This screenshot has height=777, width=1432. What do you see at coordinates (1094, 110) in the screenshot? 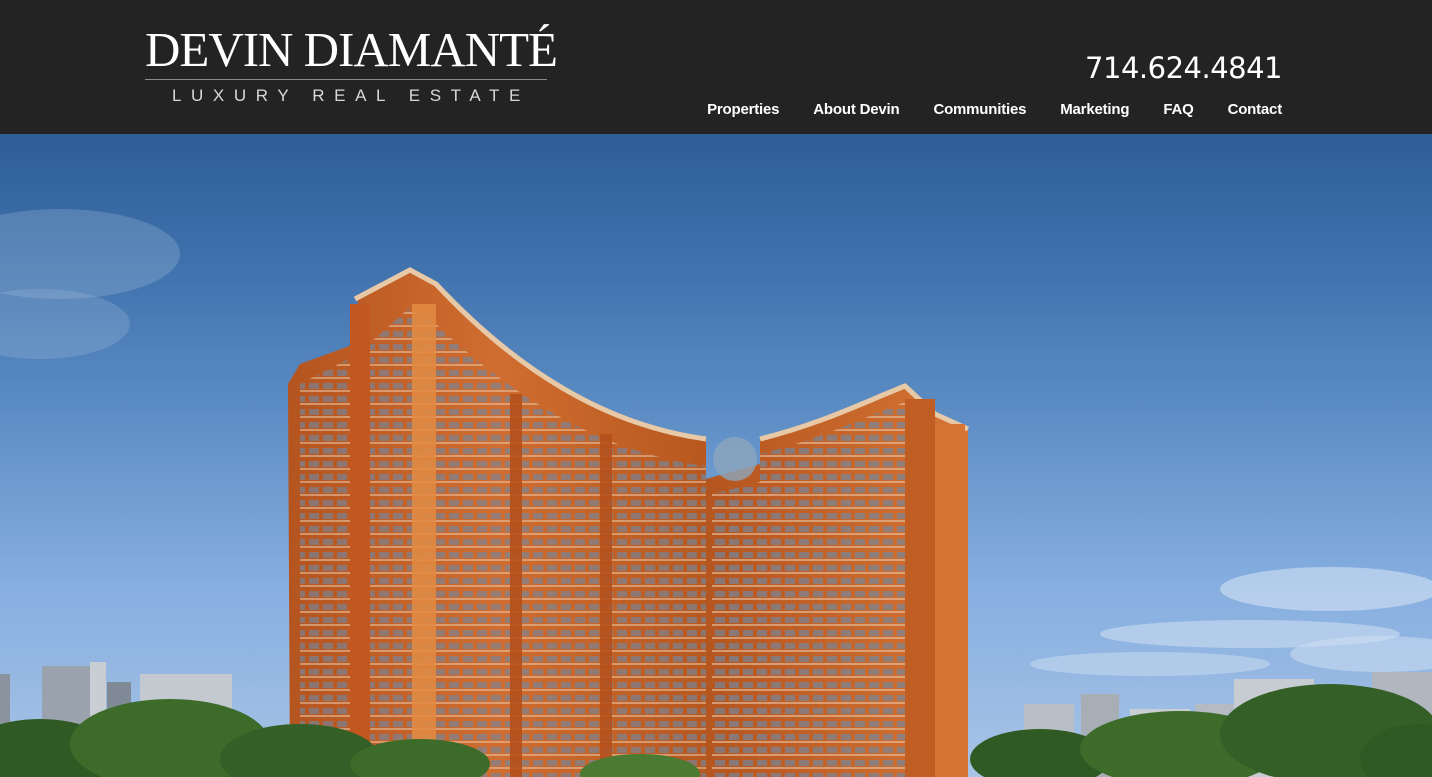
I see `nav-item-marketing: Marketing` at bounding box center [1094, 110].